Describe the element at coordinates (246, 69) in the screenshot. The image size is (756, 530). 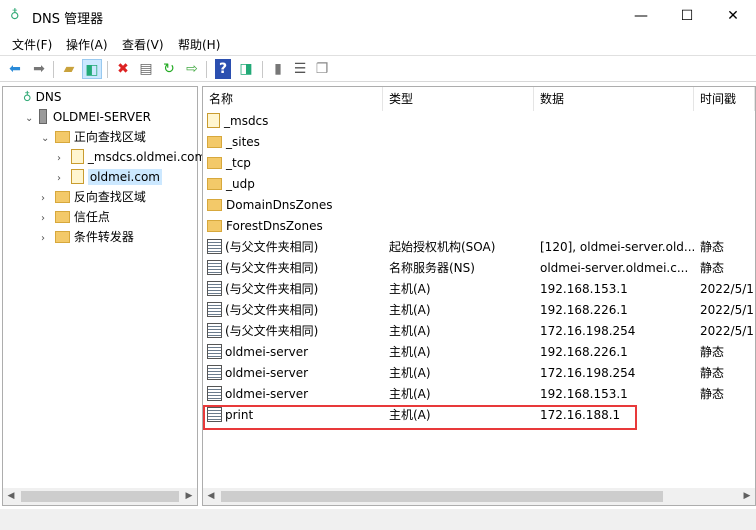
I see `show-action-pane-icon: ◨` at that location.